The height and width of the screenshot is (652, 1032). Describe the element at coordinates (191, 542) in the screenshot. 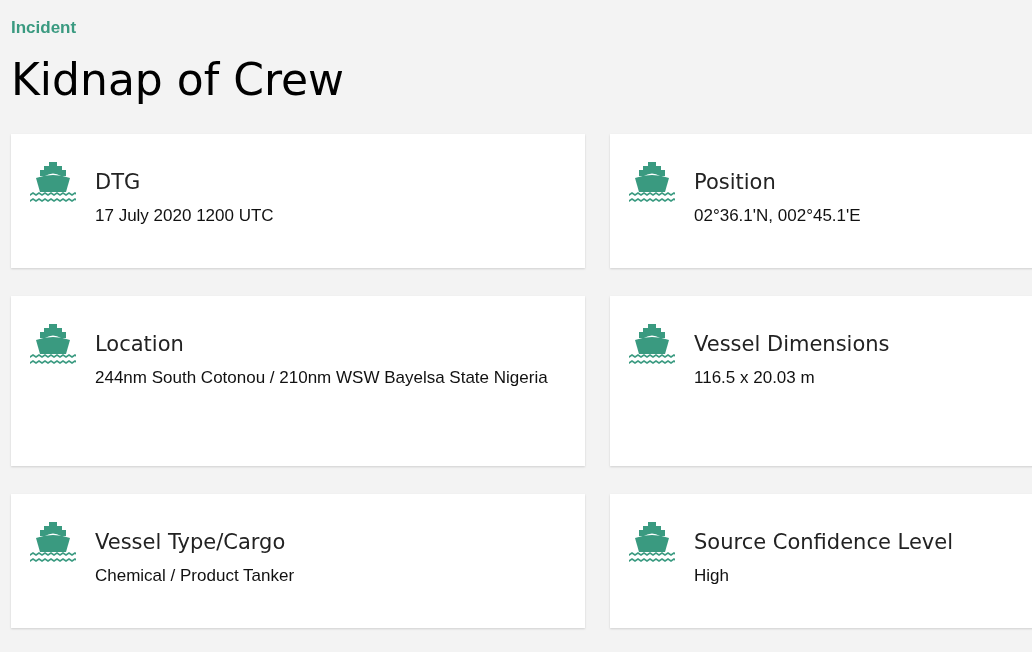

I see `card-label: Vessel Type/Cargo` at that location.